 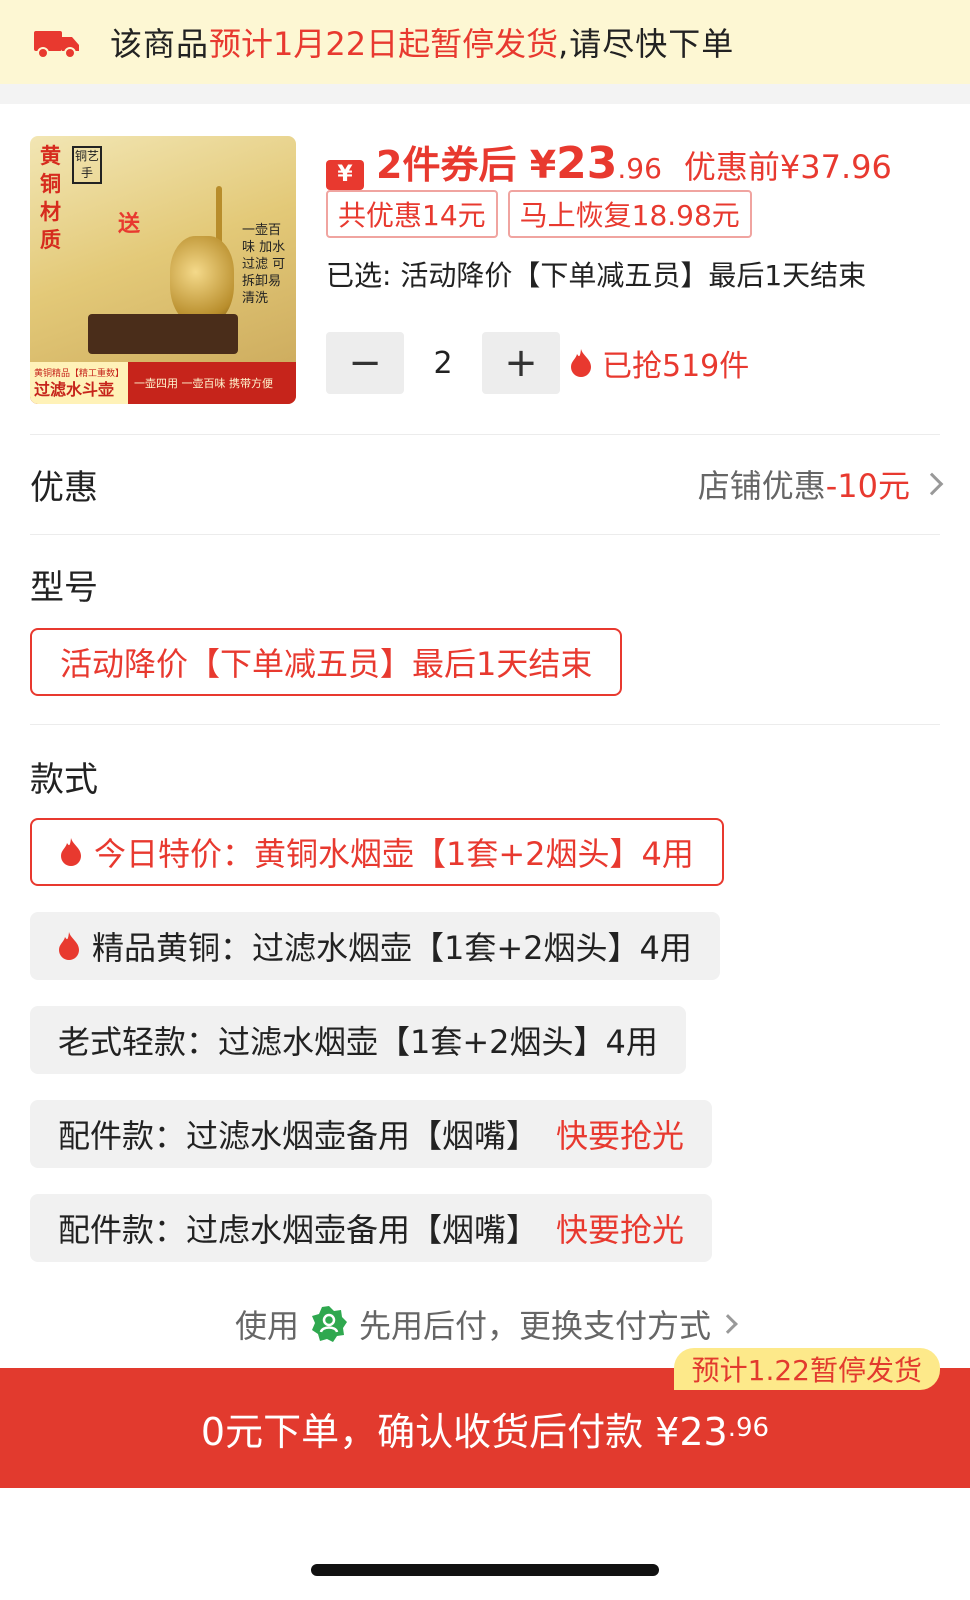 I want to click on shop-discount-amount: -10元, so click(x=867, y=486).